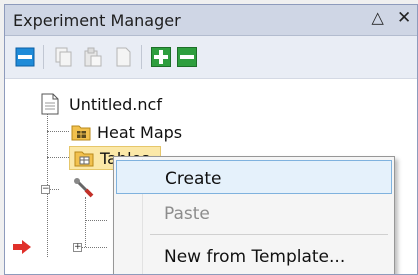 Image resolution: width=418 pixels, height=275 pixels. I want to click on copy-icon, so click(63, 57).